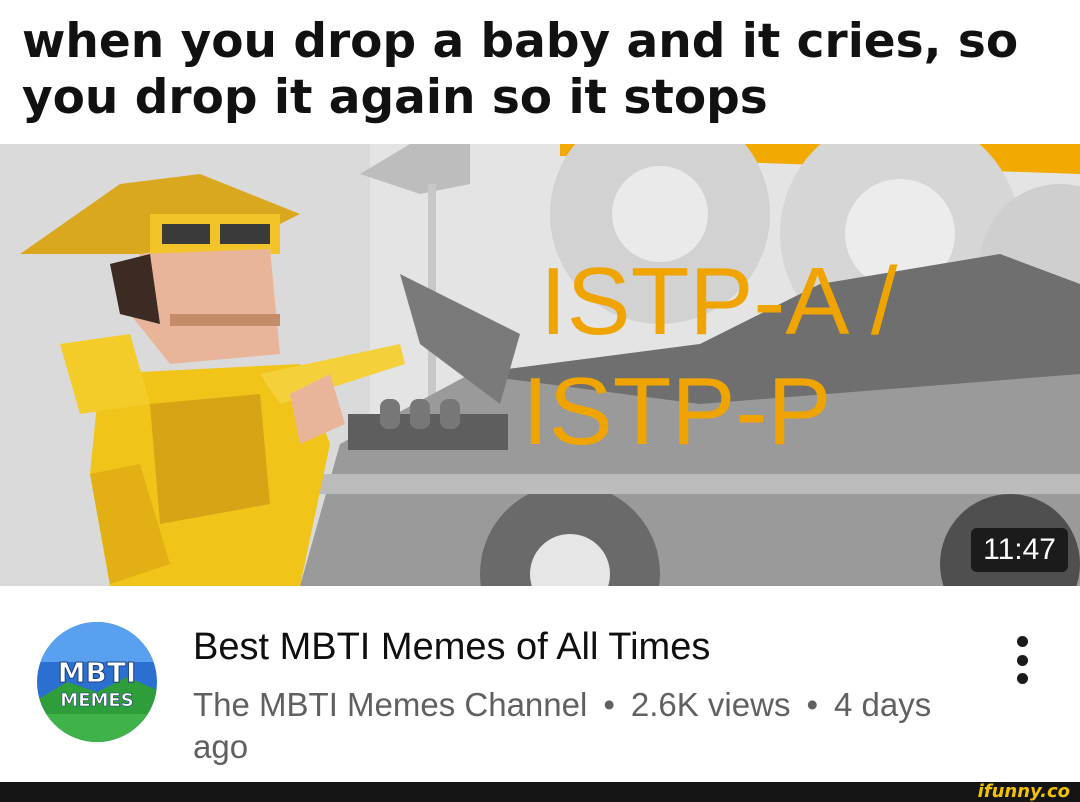  Describe the element at coordinates (97, 672) in the screenshot. I see `avatar-text-line1: MBTI` at that location.